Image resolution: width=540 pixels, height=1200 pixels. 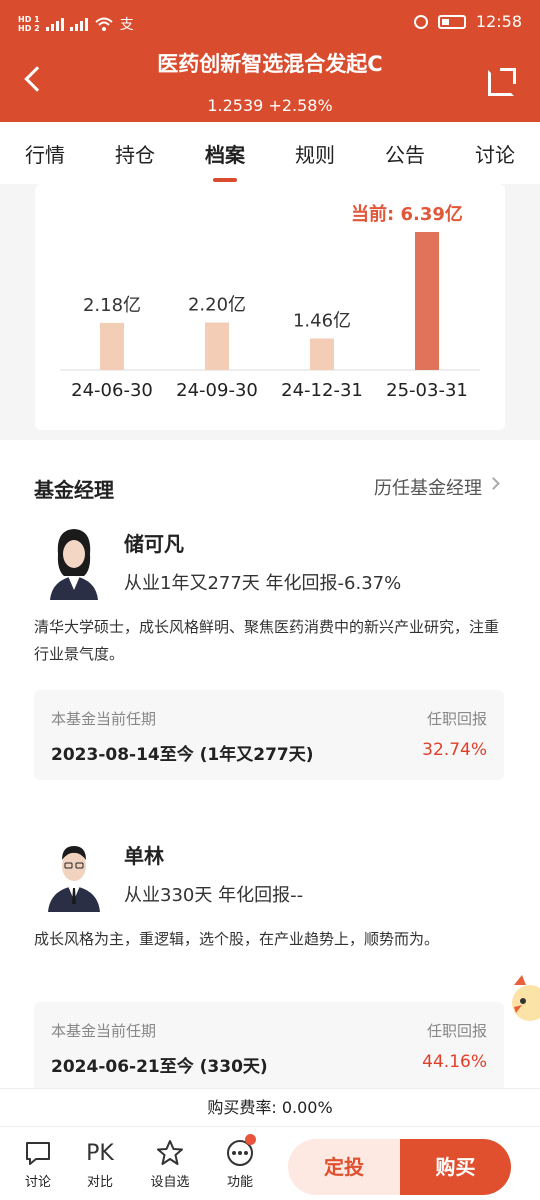 What do you see at coordinates (170, 1182) in the screenshot?
I see `add-watchlist-label: 设自选` at bounding box center [170, 1182].